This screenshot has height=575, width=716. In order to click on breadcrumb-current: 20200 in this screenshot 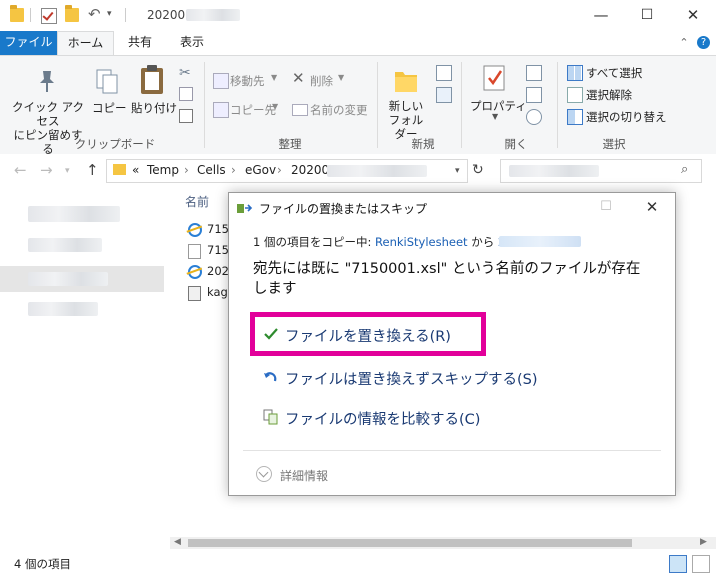, I will do `click(310, 170)`.